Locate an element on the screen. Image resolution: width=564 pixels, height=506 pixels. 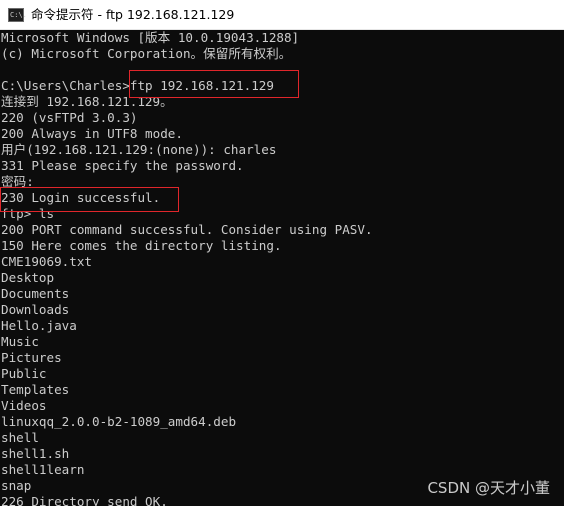
terminal-line: snap is located at coordinates (16, 485).